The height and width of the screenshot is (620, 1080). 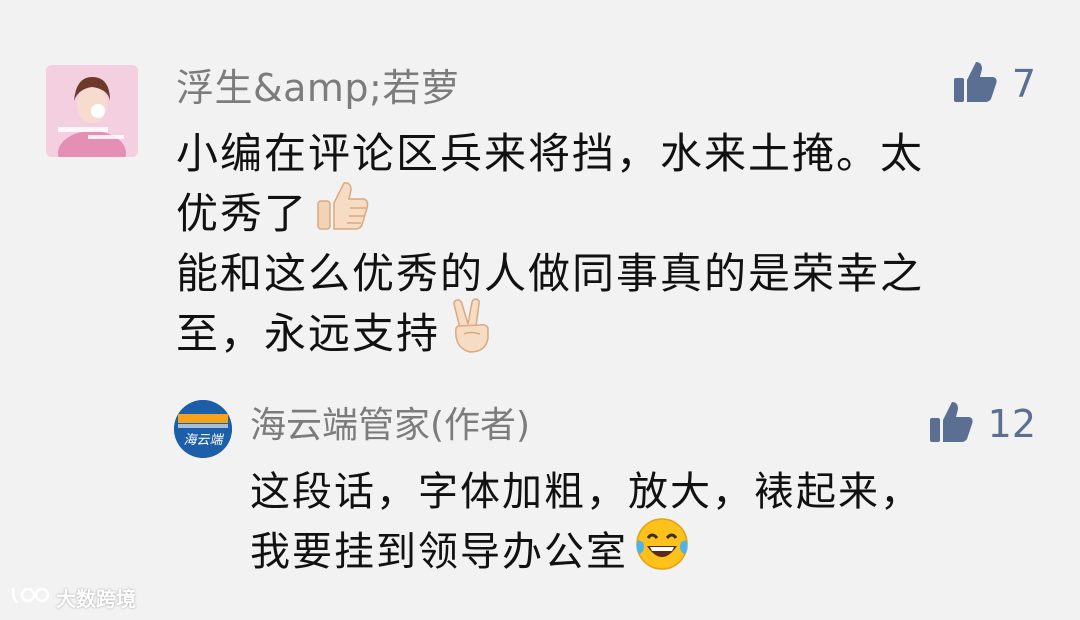 I want to click on comment-line: 至，永远支持, so click(x=308, y=333).